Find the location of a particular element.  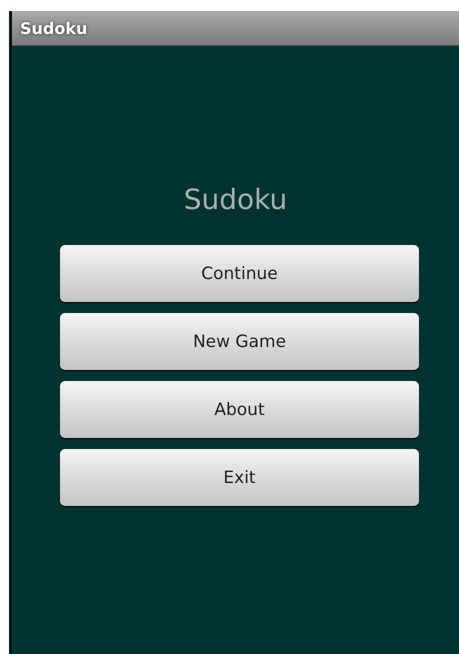

menu-button: New Game is located at coordinates (239, 341).